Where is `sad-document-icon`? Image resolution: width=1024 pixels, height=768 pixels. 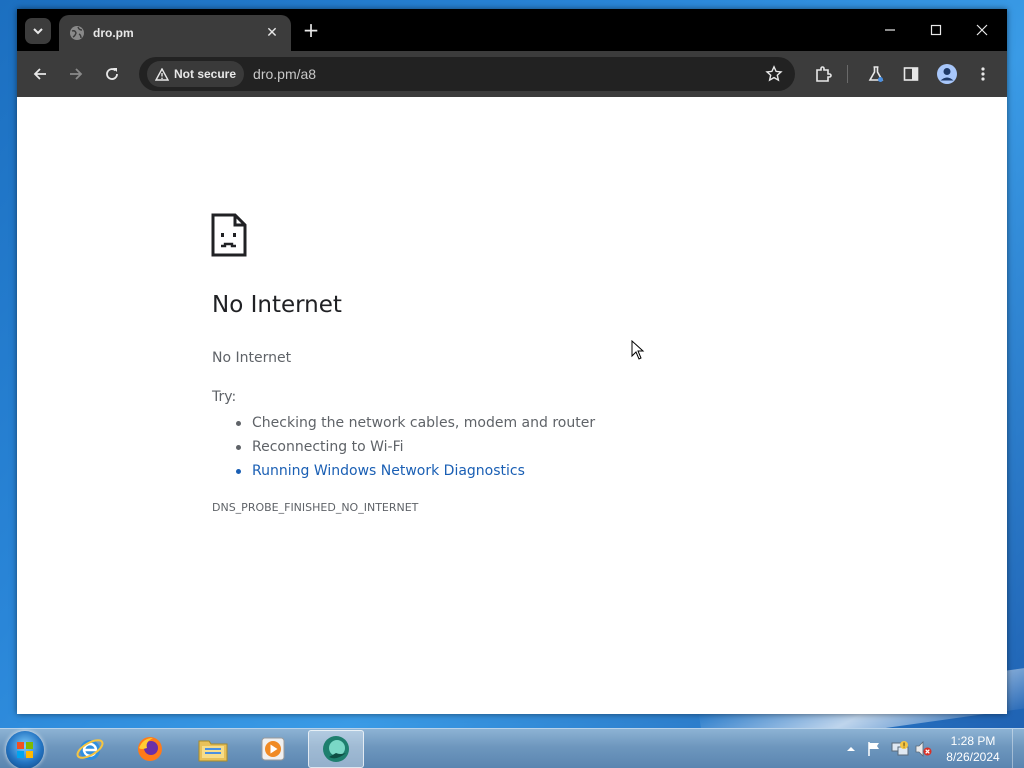
sad-document-icon is located at coordinates (229, 235).